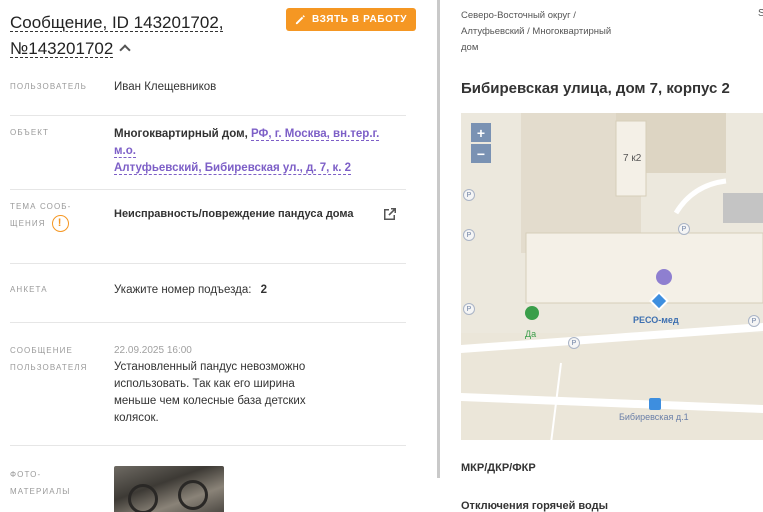  I want to click on photo-thumbnail, so click(169, 489).